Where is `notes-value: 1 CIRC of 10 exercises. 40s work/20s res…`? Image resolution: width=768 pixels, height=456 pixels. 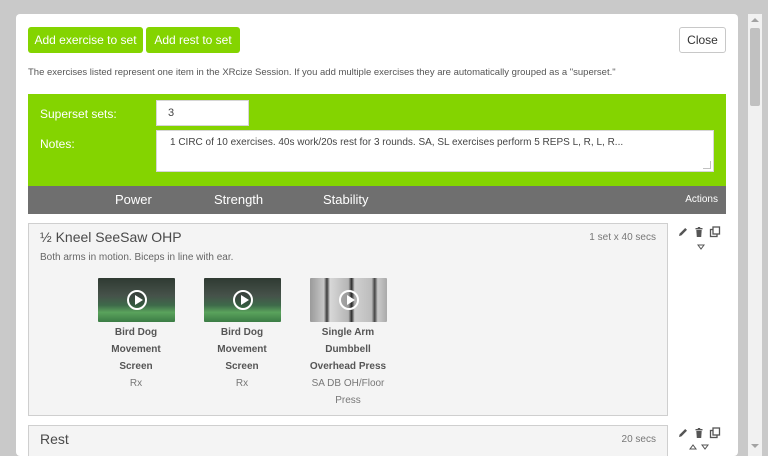 notes-value: 1 CIRC of 10 exercises. 40s work/20s res… is located at coordinates (397, 142).